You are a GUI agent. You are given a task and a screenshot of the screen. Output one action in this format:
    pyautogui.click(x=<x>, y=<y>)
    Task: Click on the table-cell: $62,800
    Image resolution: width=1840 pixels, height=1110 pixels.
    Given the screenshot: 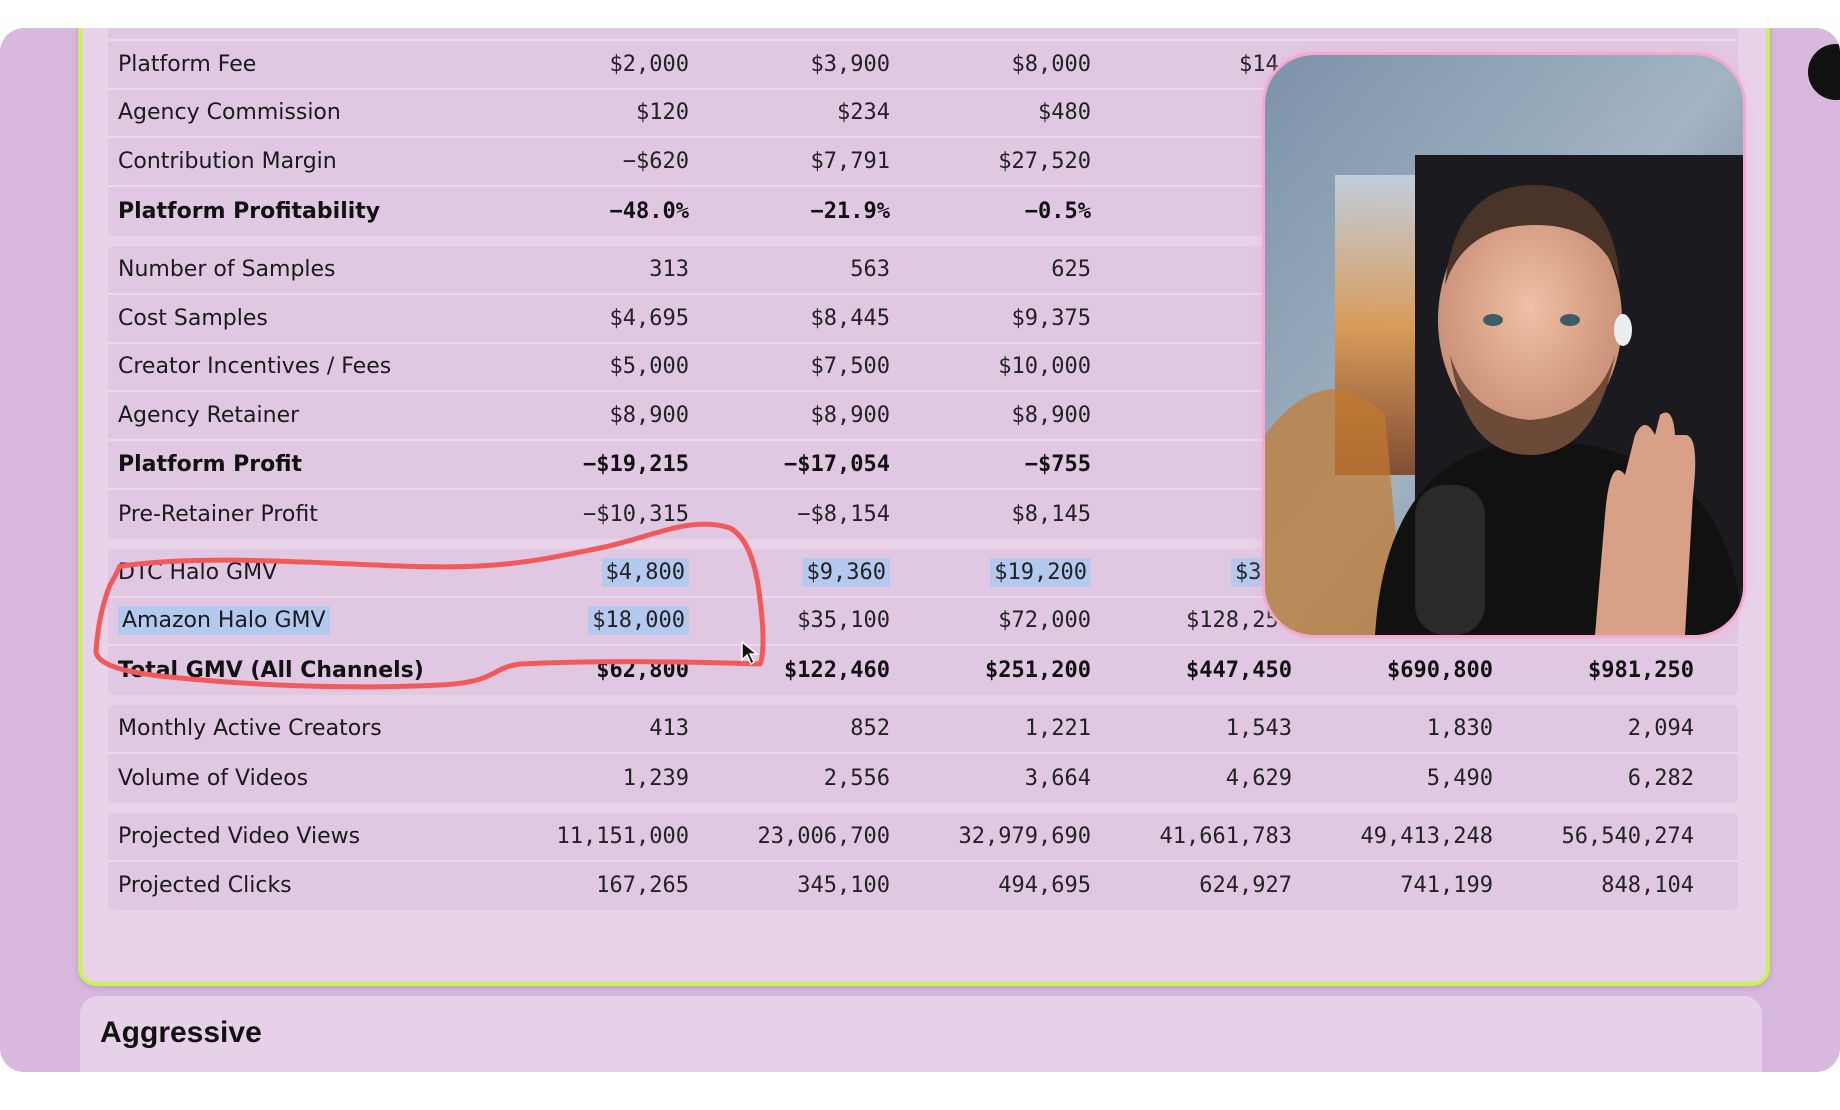 What is the action you would take?
    pyautogui.click(x=588, y=670)
    